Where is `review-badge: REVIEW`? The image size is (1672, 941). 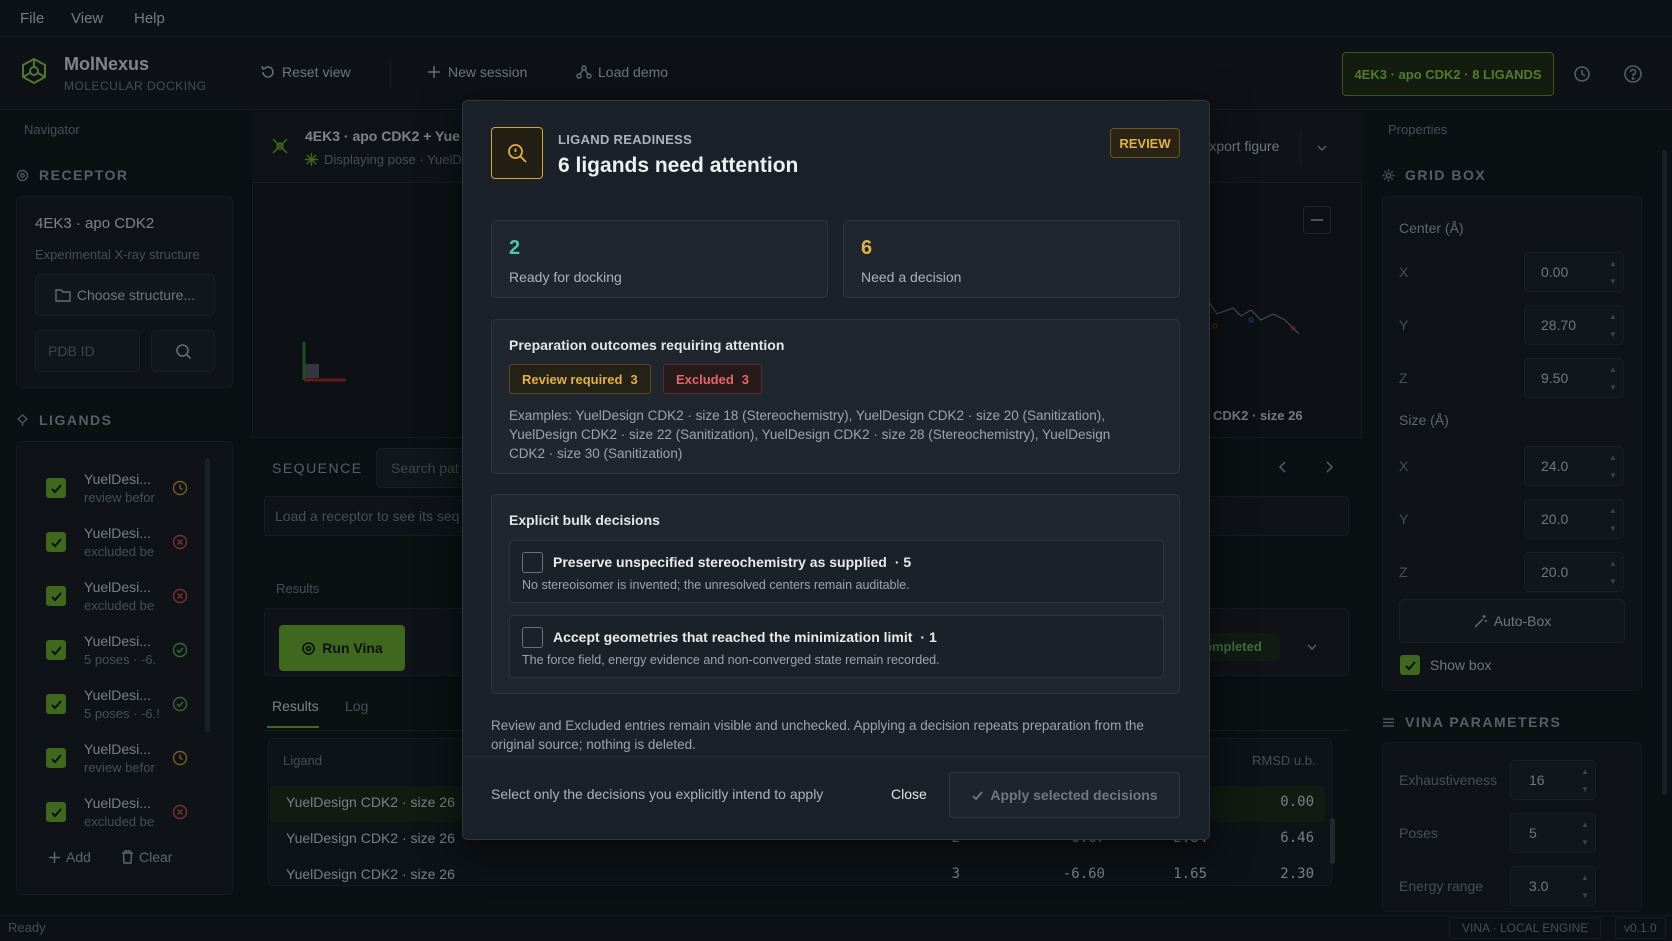
review-badge: REVIEW is located at coordinates (1145, 143).